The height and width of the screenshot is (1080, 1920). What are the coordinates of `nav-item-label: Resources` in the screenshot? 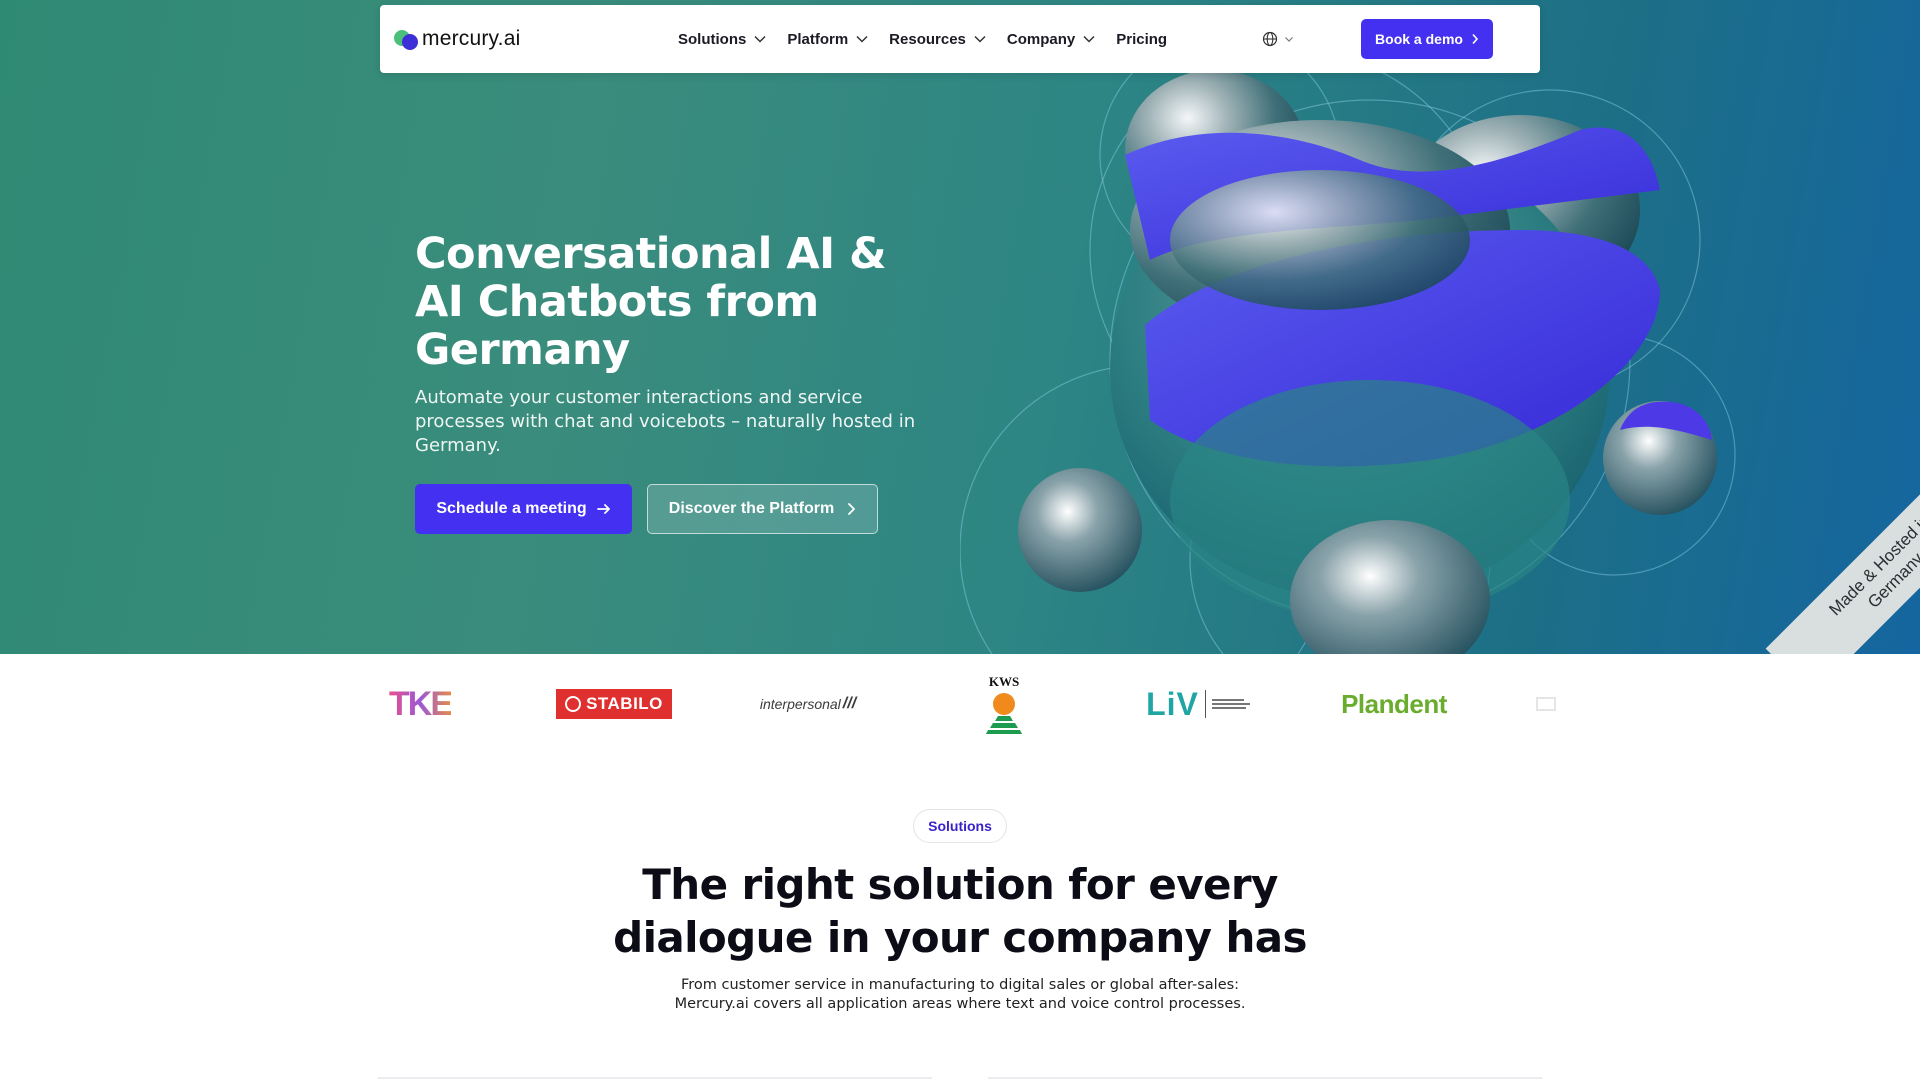 It's located at (927, 39).